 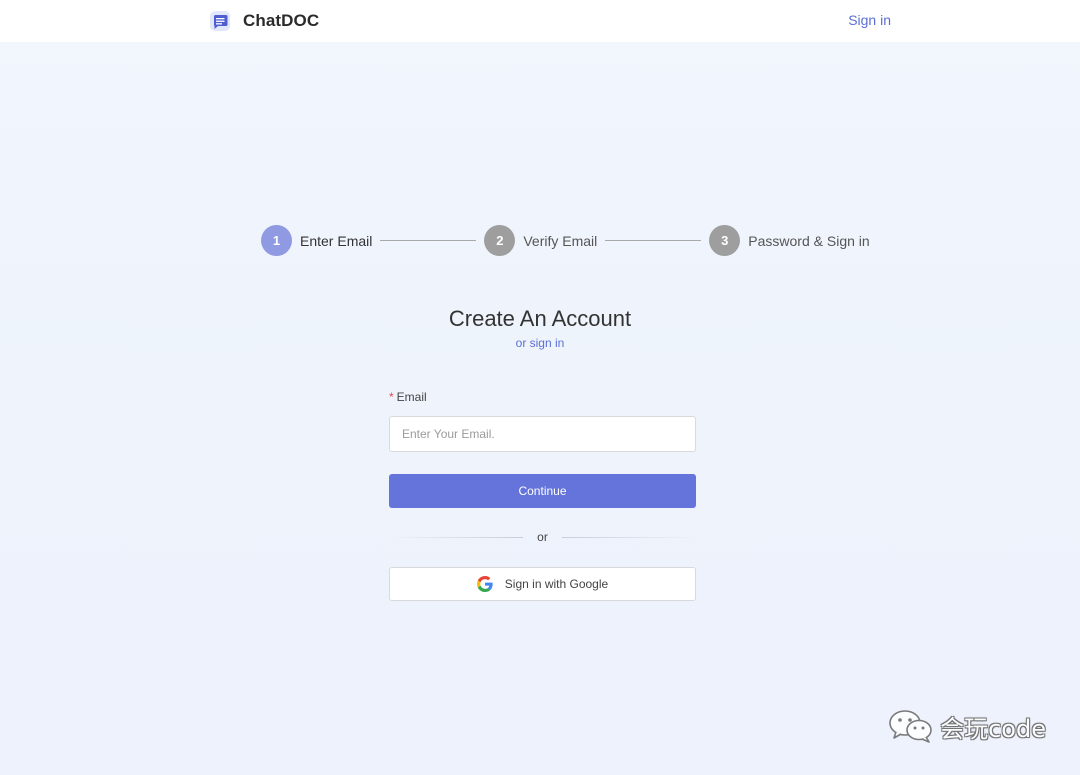 What do you see at coordinates (281, 20) in the screenshot?
I see `brand-name: ChatDOC` at bounding box center [281, 20].